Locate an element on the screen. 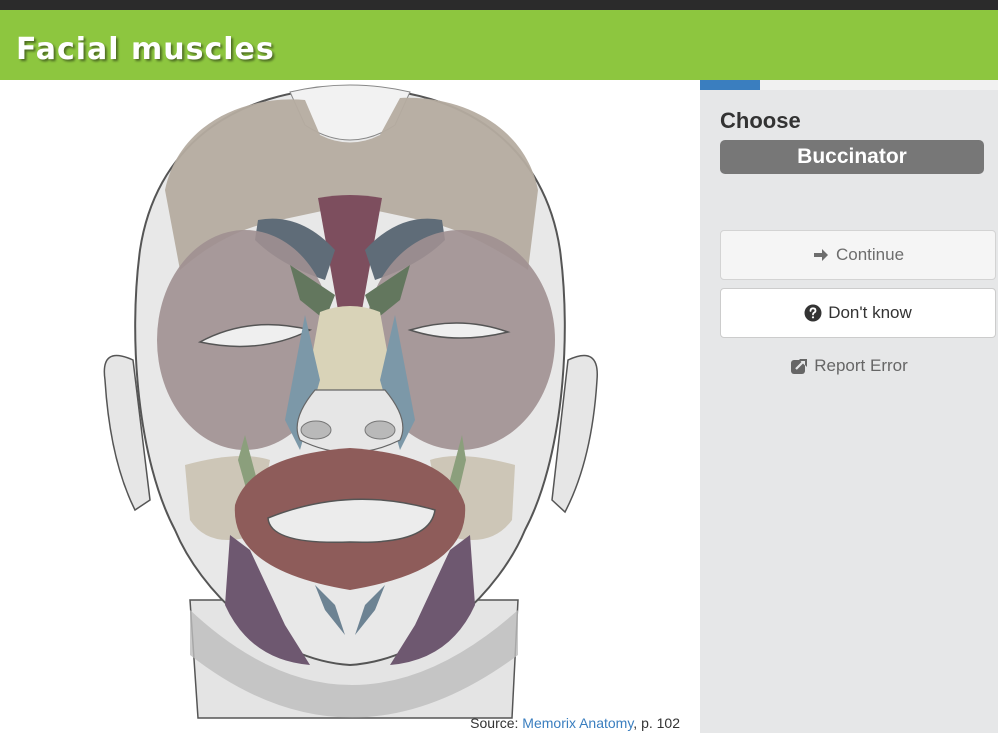 The height and width of the screenshot is (733, 998). continue-label: Continue is located at coordinates (870, 254).